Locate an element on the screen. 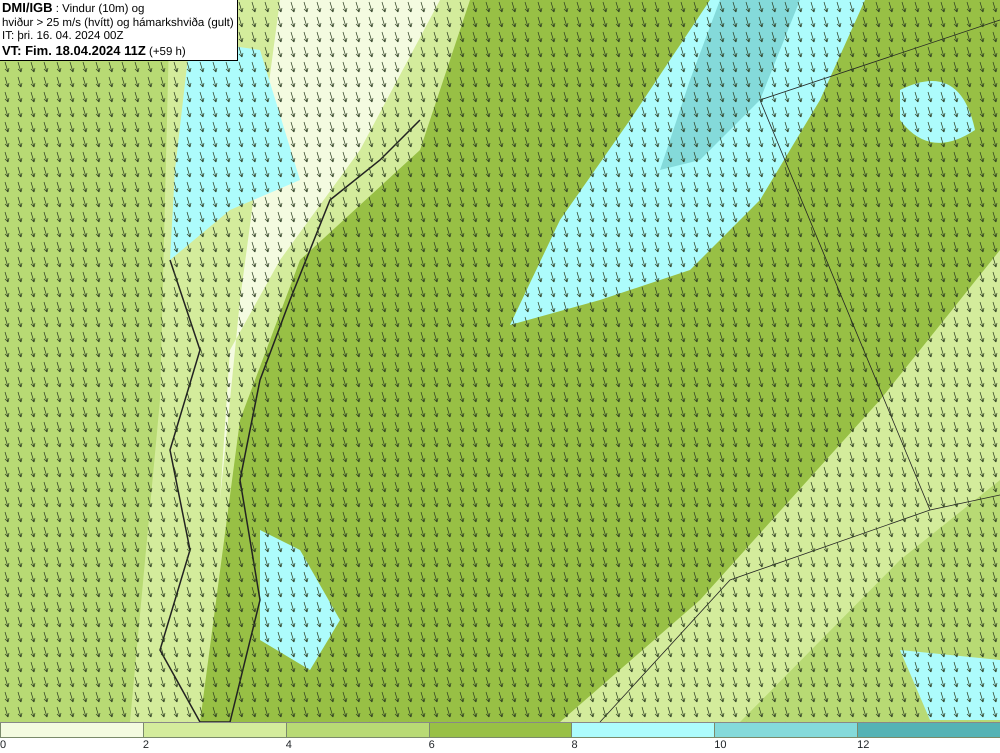 This screenshot has height=753, width=1000. title-line: VT: Fim. 18.04.2024 11Z (+59 h) is located at coordinates (94, 51).